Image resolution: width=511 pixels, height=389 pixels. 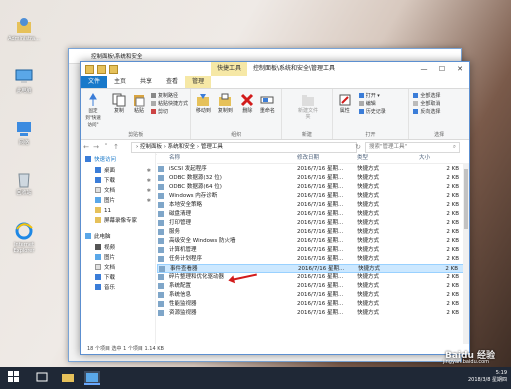 What do you see at coordinates (174, 158) in the screenshot?
I see `column-name: 名称` at bounding box center [174, 158].